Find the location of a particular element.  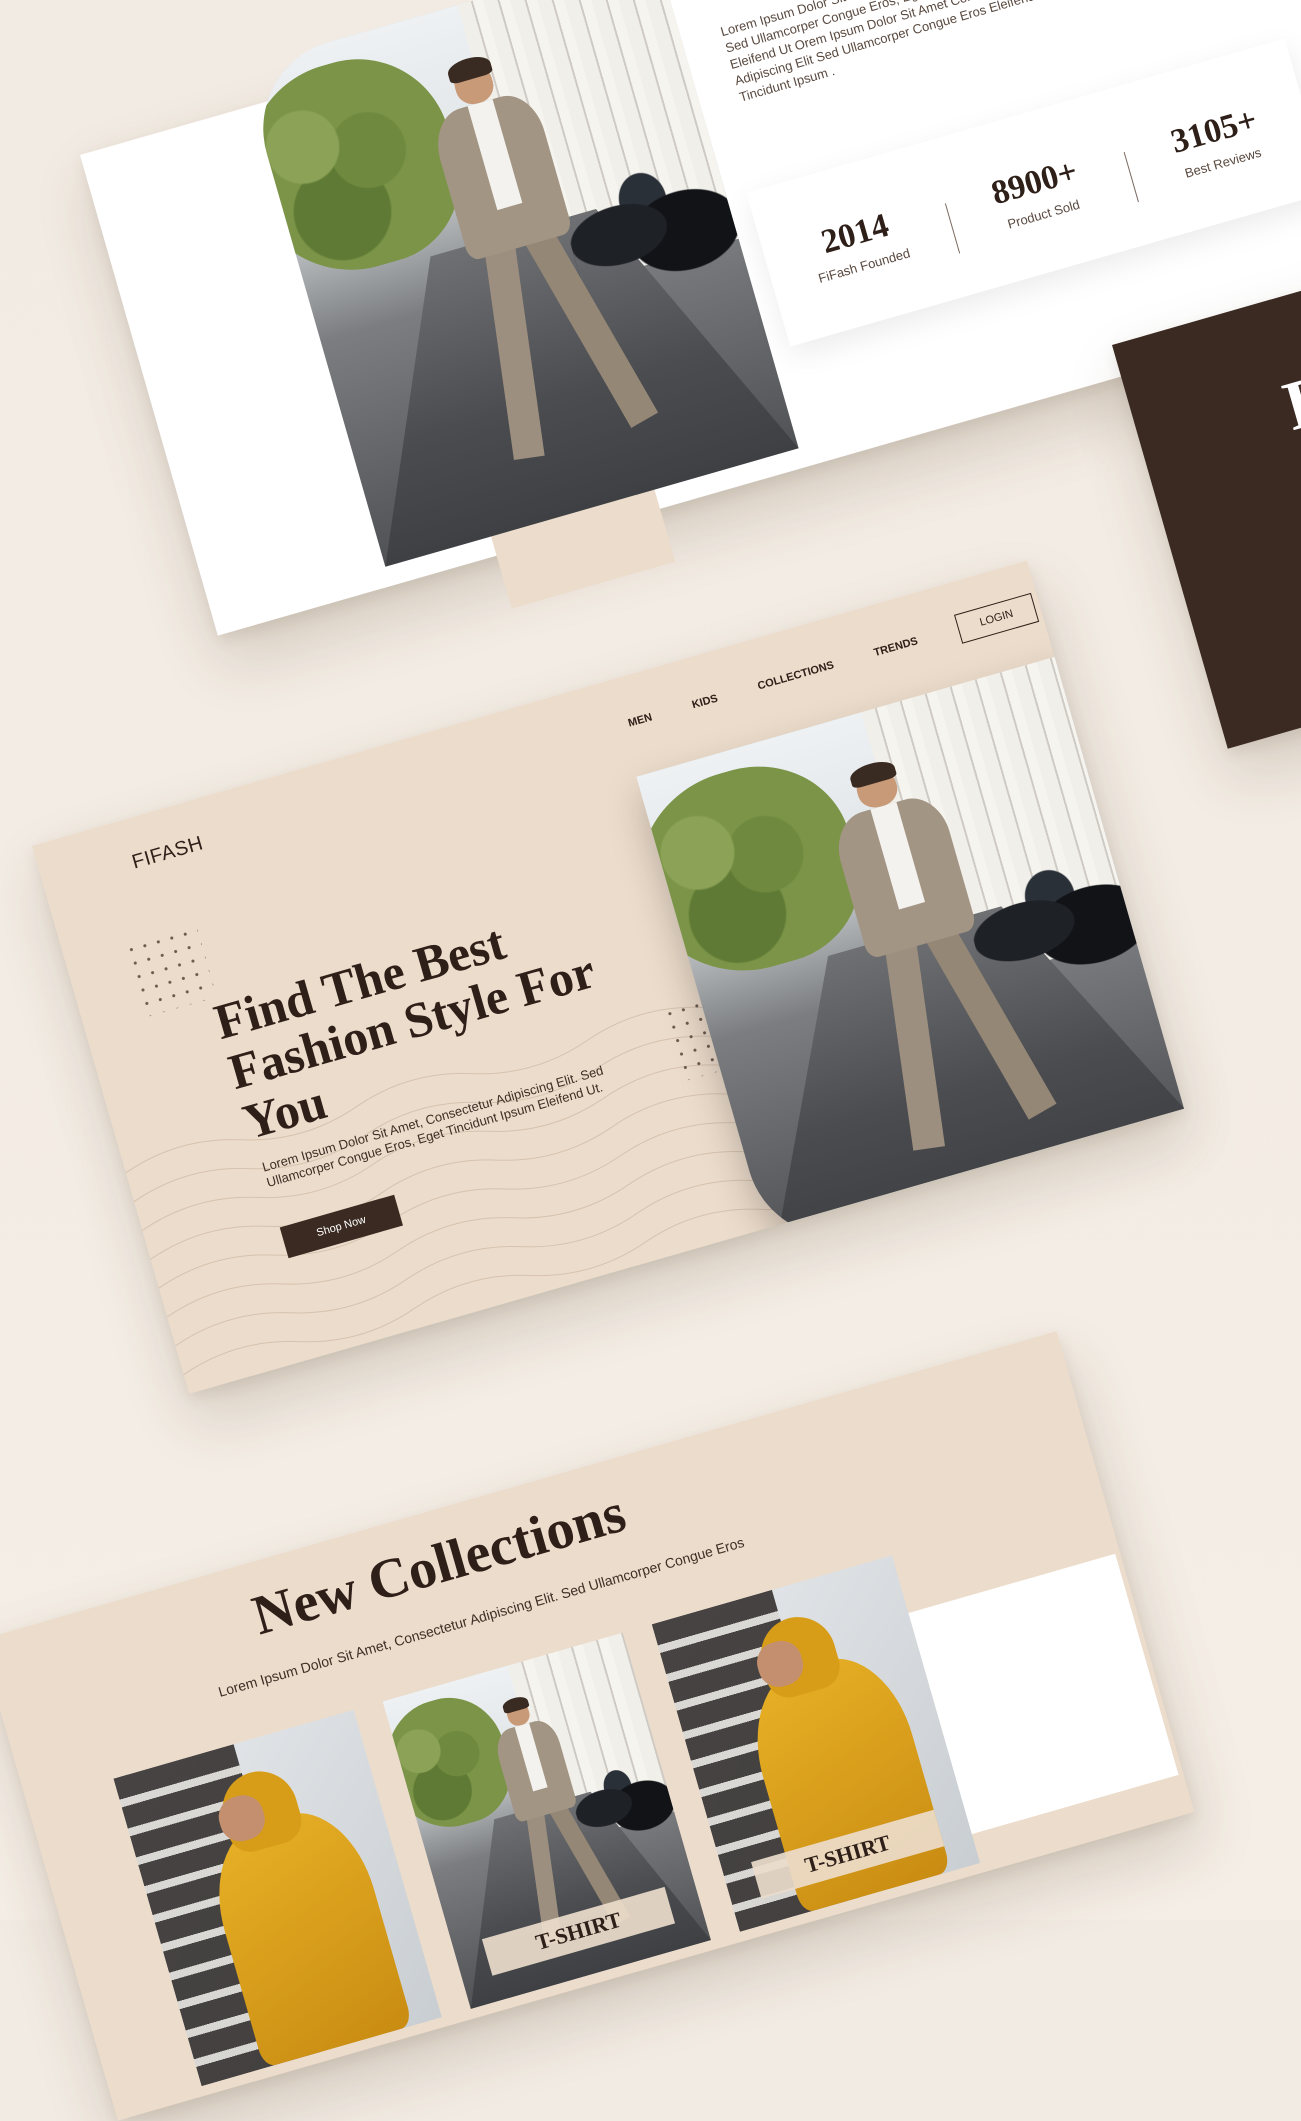

nav-men: MEN is located at coordinates (640, 720).